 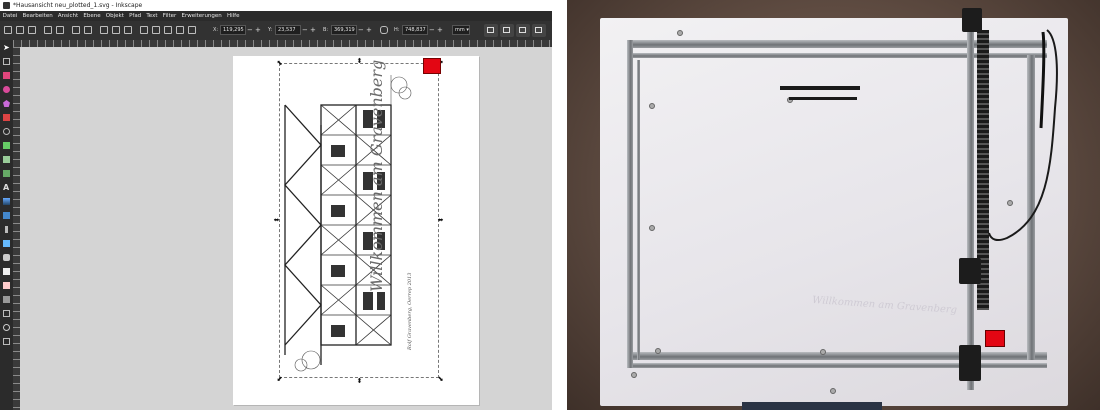 What do you see at coordinates (837, 356) in the screenshot?
I see `bottom-rail` at bounding box center [837, 356].